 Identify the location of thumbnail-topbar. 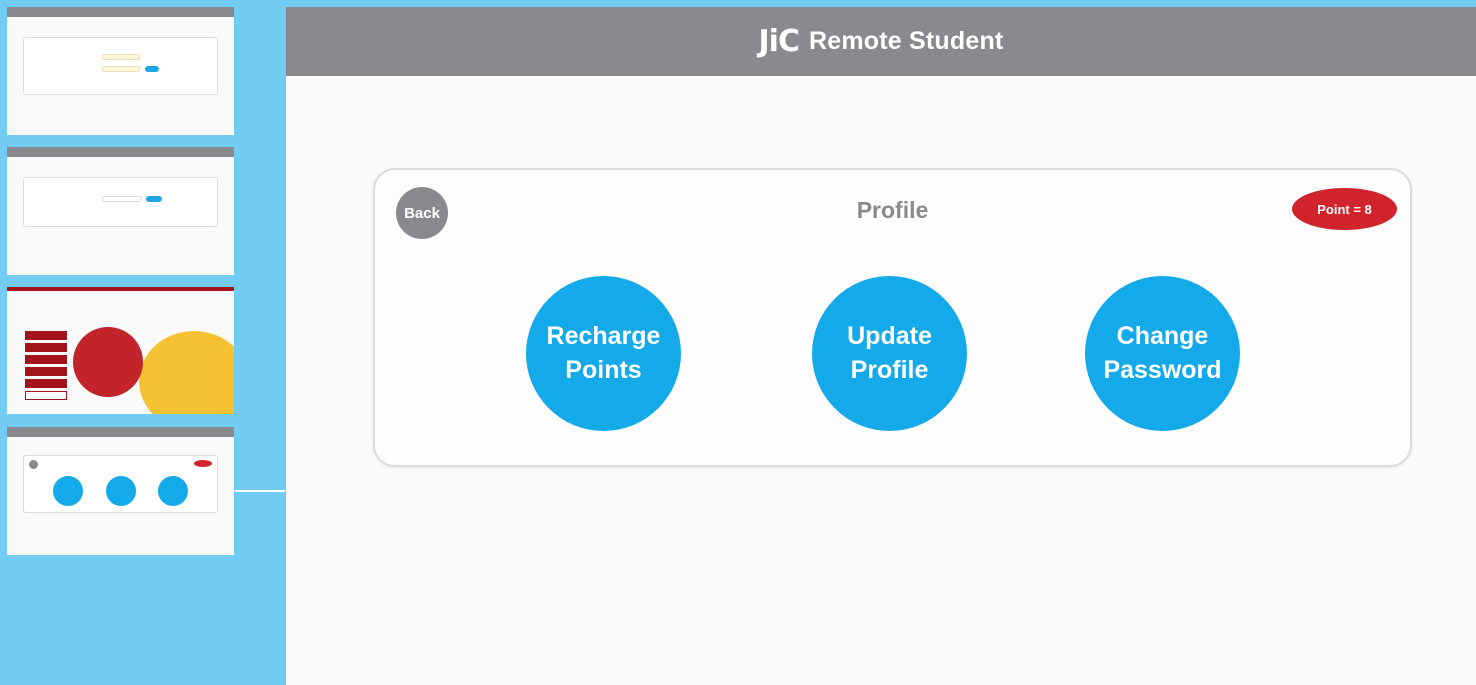
(120, 289).